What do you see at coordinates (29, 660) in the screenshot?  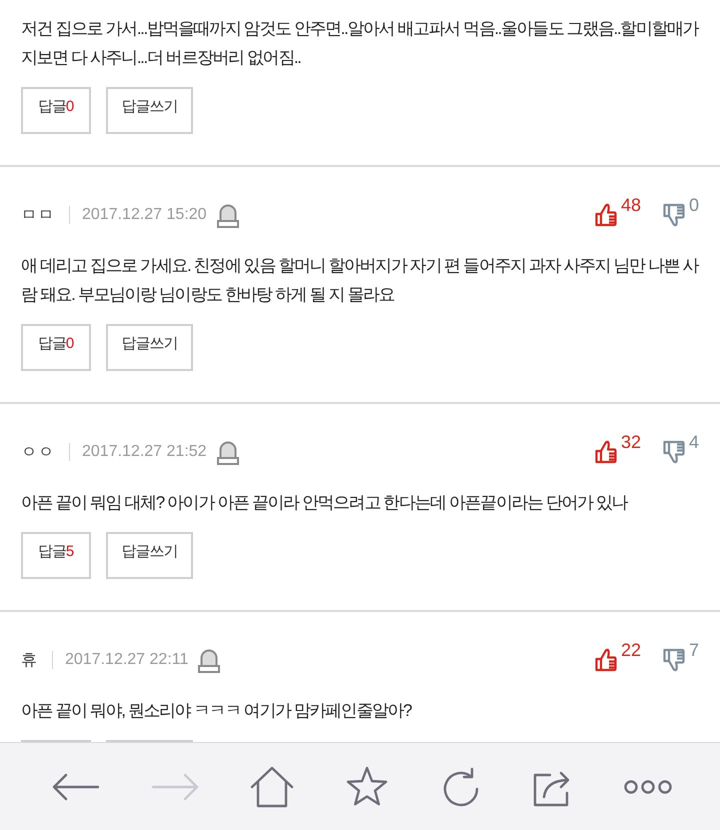 I see `comment-author: 휴` at bounding box center [29, 660].